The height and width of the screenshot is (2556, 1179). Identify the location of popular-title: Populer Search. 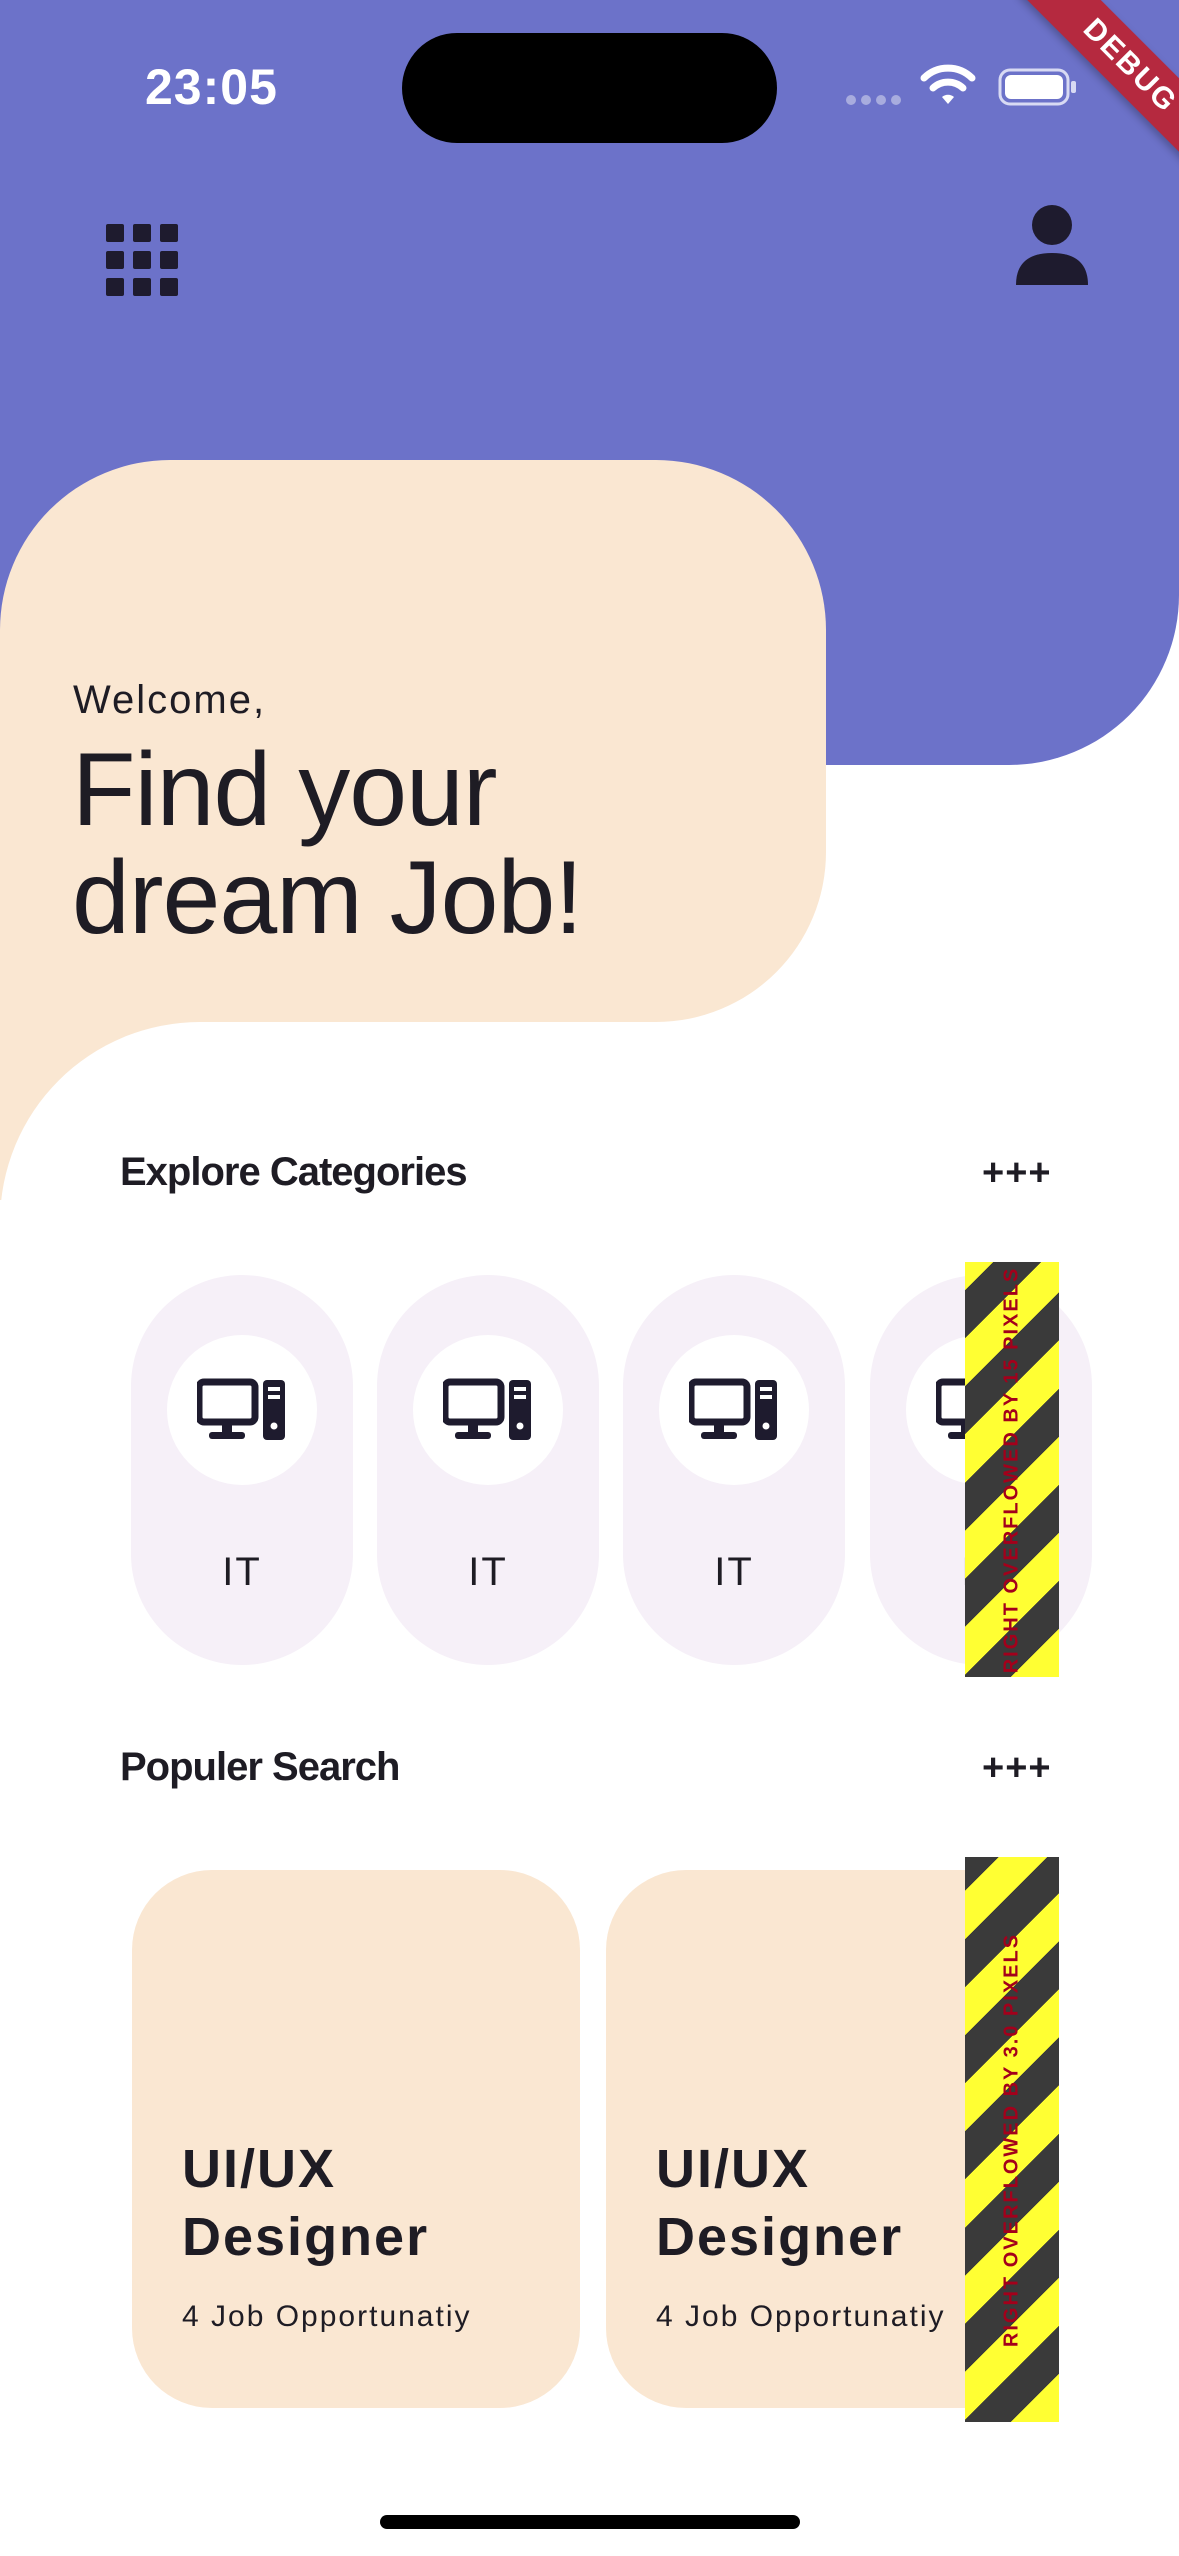
(260, 1767).